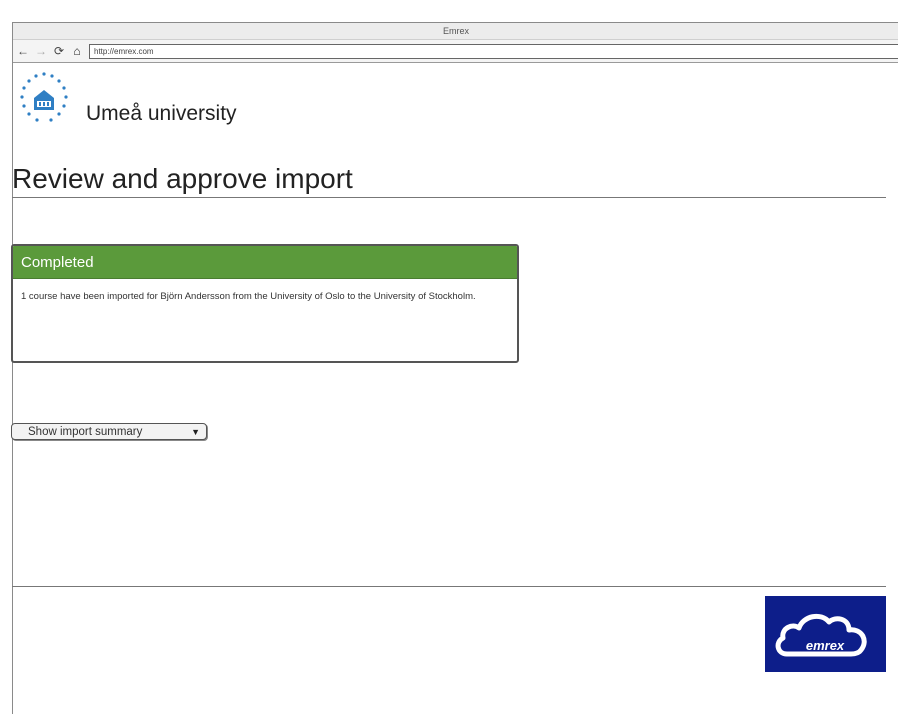 The height and width of the screenshot is (714, 898). Describe the element at coordinates (455, 31) in the screenshot. I see `window-title: Emrex` at that location.